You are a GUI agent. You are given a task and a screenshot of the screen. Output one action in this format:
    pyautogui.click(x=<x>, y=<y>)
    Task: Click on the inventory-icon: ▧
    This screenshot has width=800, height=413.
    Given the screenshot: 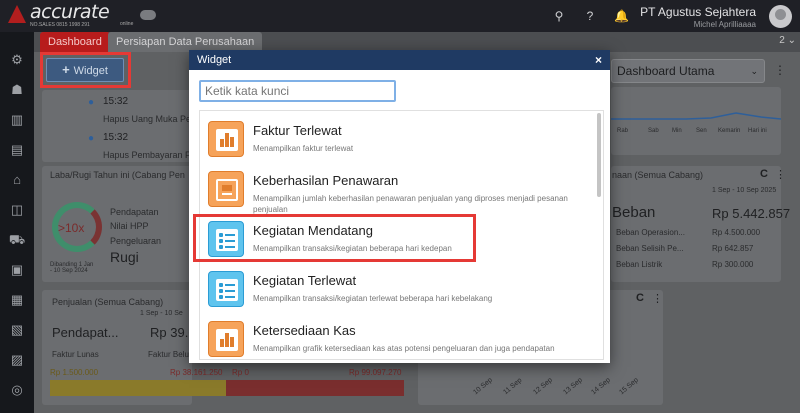 What is the action you would take?
    pyautogui.click(x=17, y=330)
    